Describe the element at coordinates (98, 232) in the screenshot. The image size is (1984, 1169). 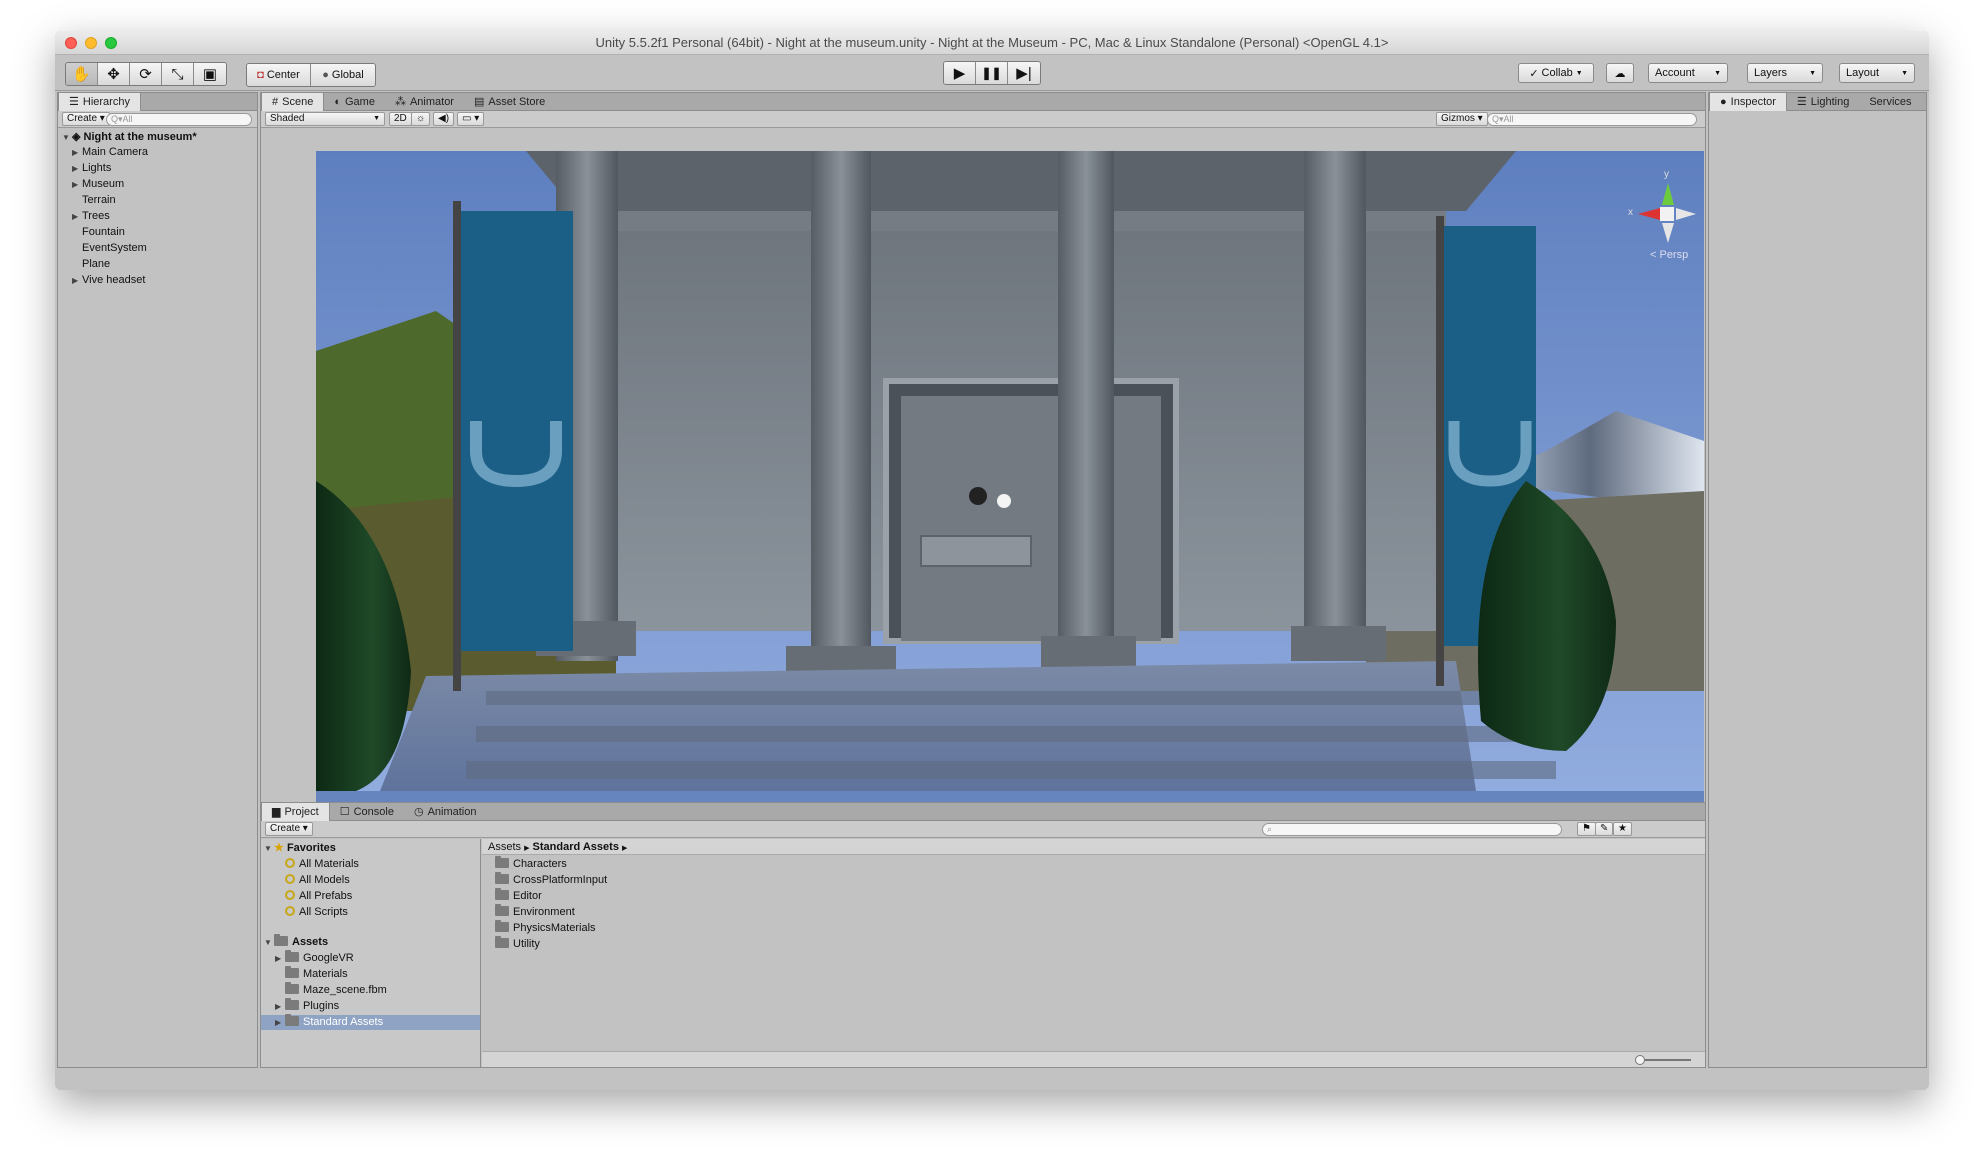
I see `hierarchy-item: Fountain` at that location.